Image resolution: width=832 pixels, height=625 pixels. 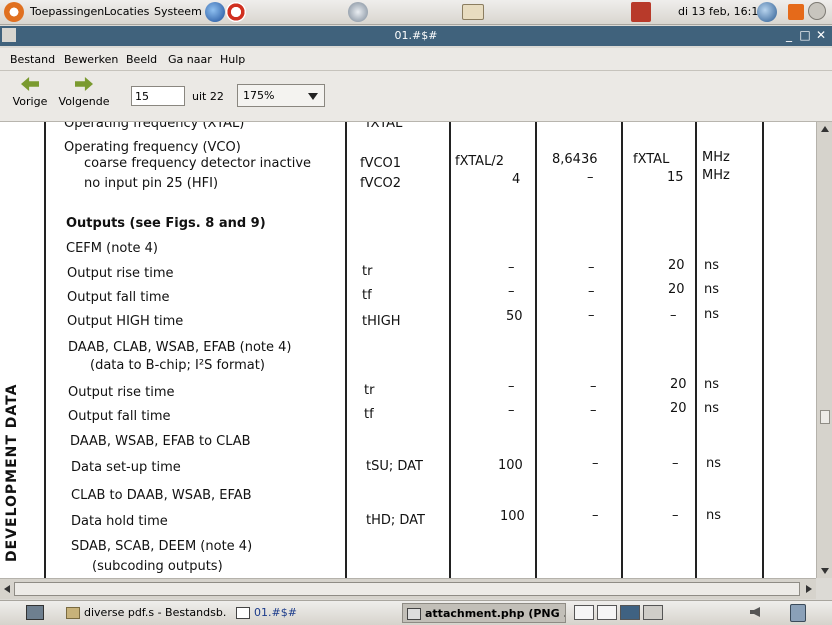 I want to click on horizontal-scrollbar, so click(x=408, y=588).